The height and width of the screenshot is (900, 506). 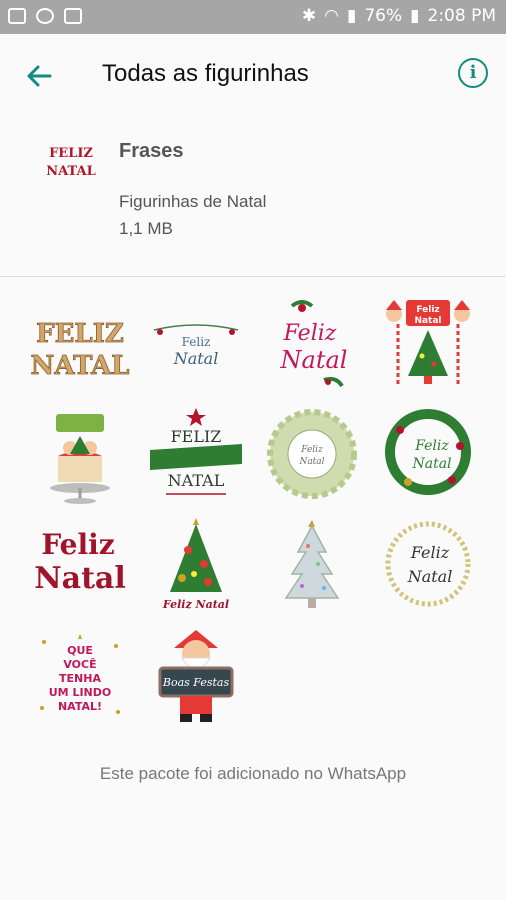 What do you see at coordinates (312, 456) in the screenshot?
I see `sticker-7: Feliz Natal` at bounding box center [312, 456].